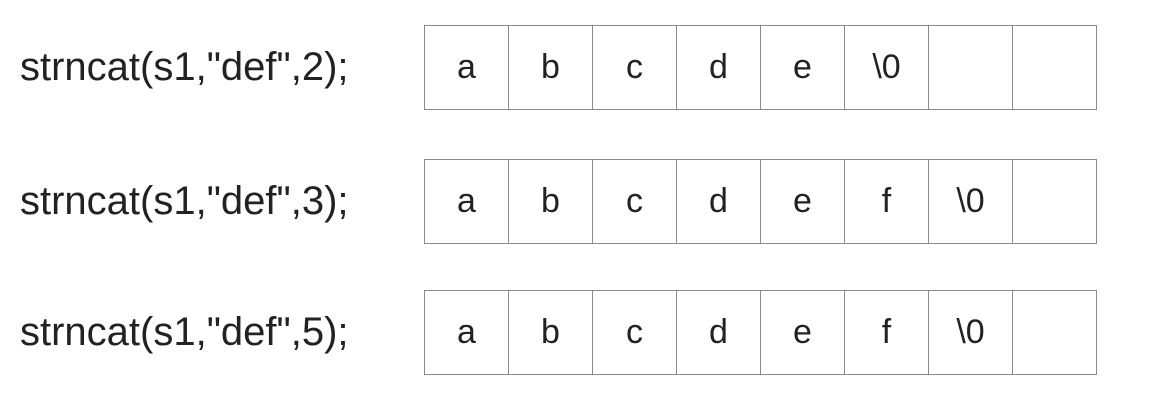 The image size is (1153, 415). I want to click on char-array: a b c d e \0, so click(760, 67).